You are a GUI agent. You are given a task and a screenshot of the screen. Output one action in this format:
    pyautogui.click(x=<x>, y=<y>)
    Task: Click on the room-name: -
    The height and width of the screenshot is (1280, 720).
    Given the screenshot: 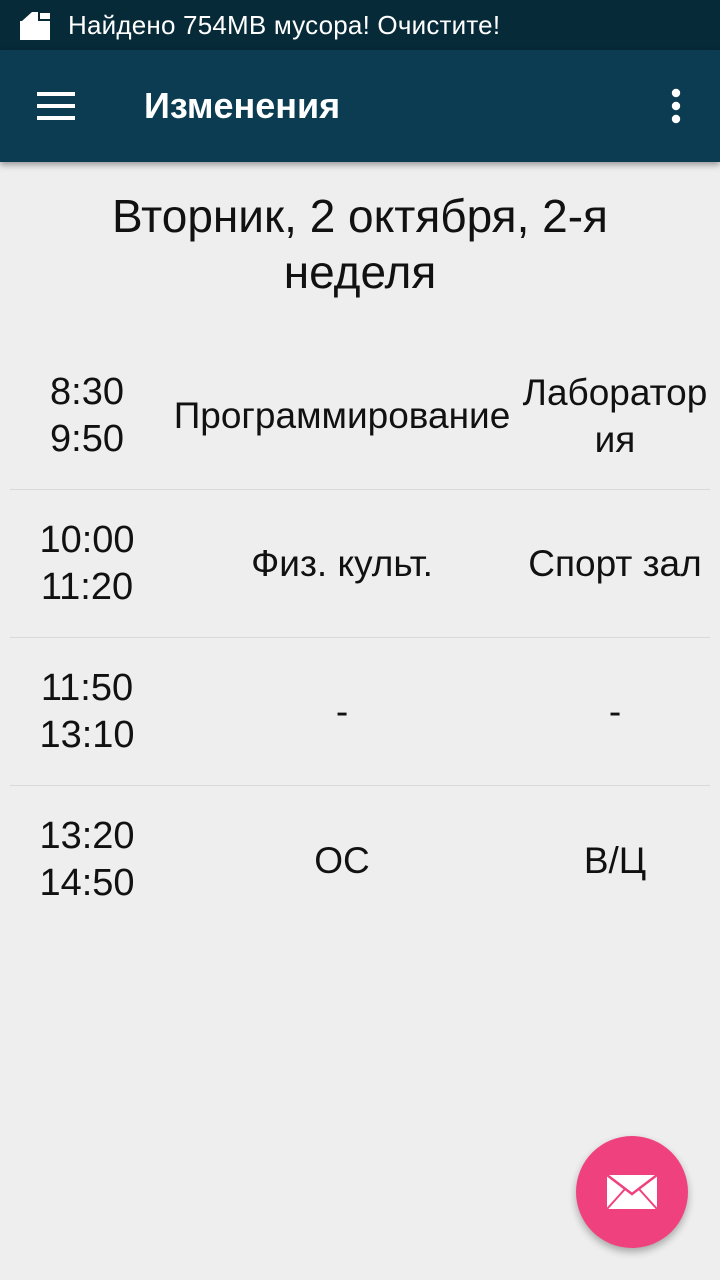 What is the action you would take?
    pyautogui.click(x=615, y=711)
    